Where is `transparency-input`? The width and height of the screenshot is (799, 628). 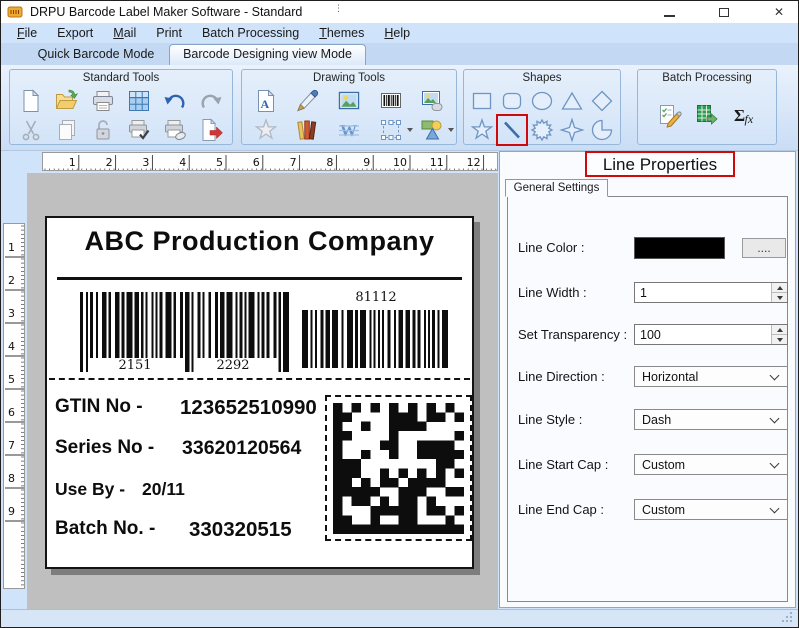
transparency-input is located at coordinates (703, 334).